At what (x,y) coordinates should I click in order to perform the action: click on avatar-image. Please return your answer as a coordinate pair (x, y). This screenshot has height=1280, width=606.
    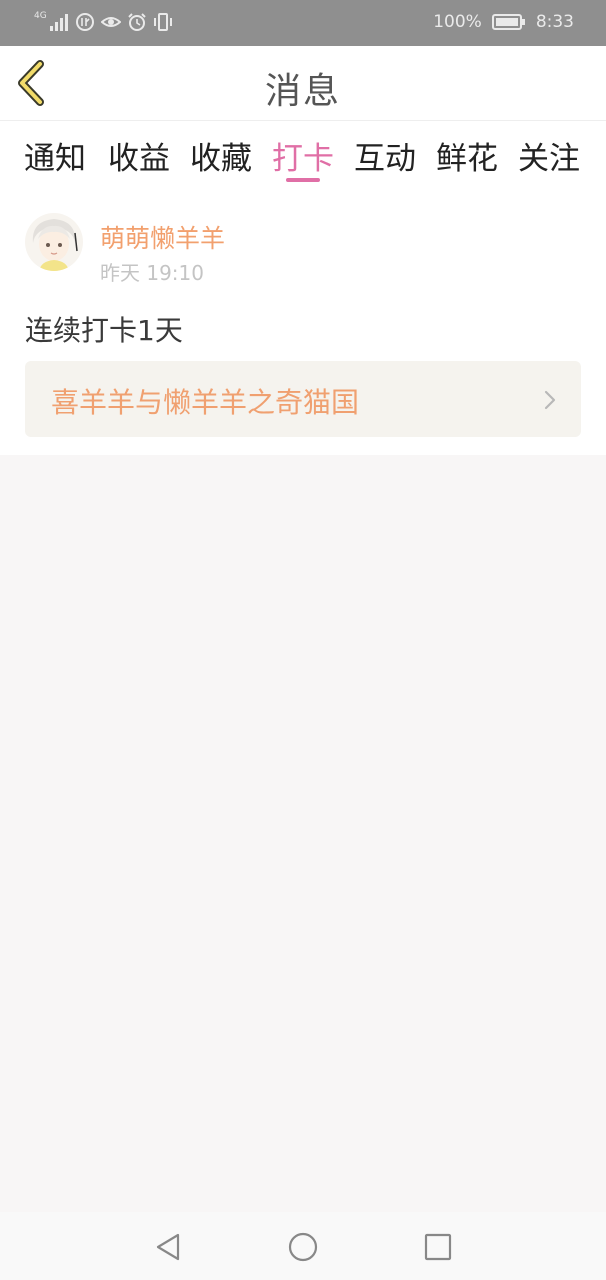
    Looking at the image, I should click on (54, 242).